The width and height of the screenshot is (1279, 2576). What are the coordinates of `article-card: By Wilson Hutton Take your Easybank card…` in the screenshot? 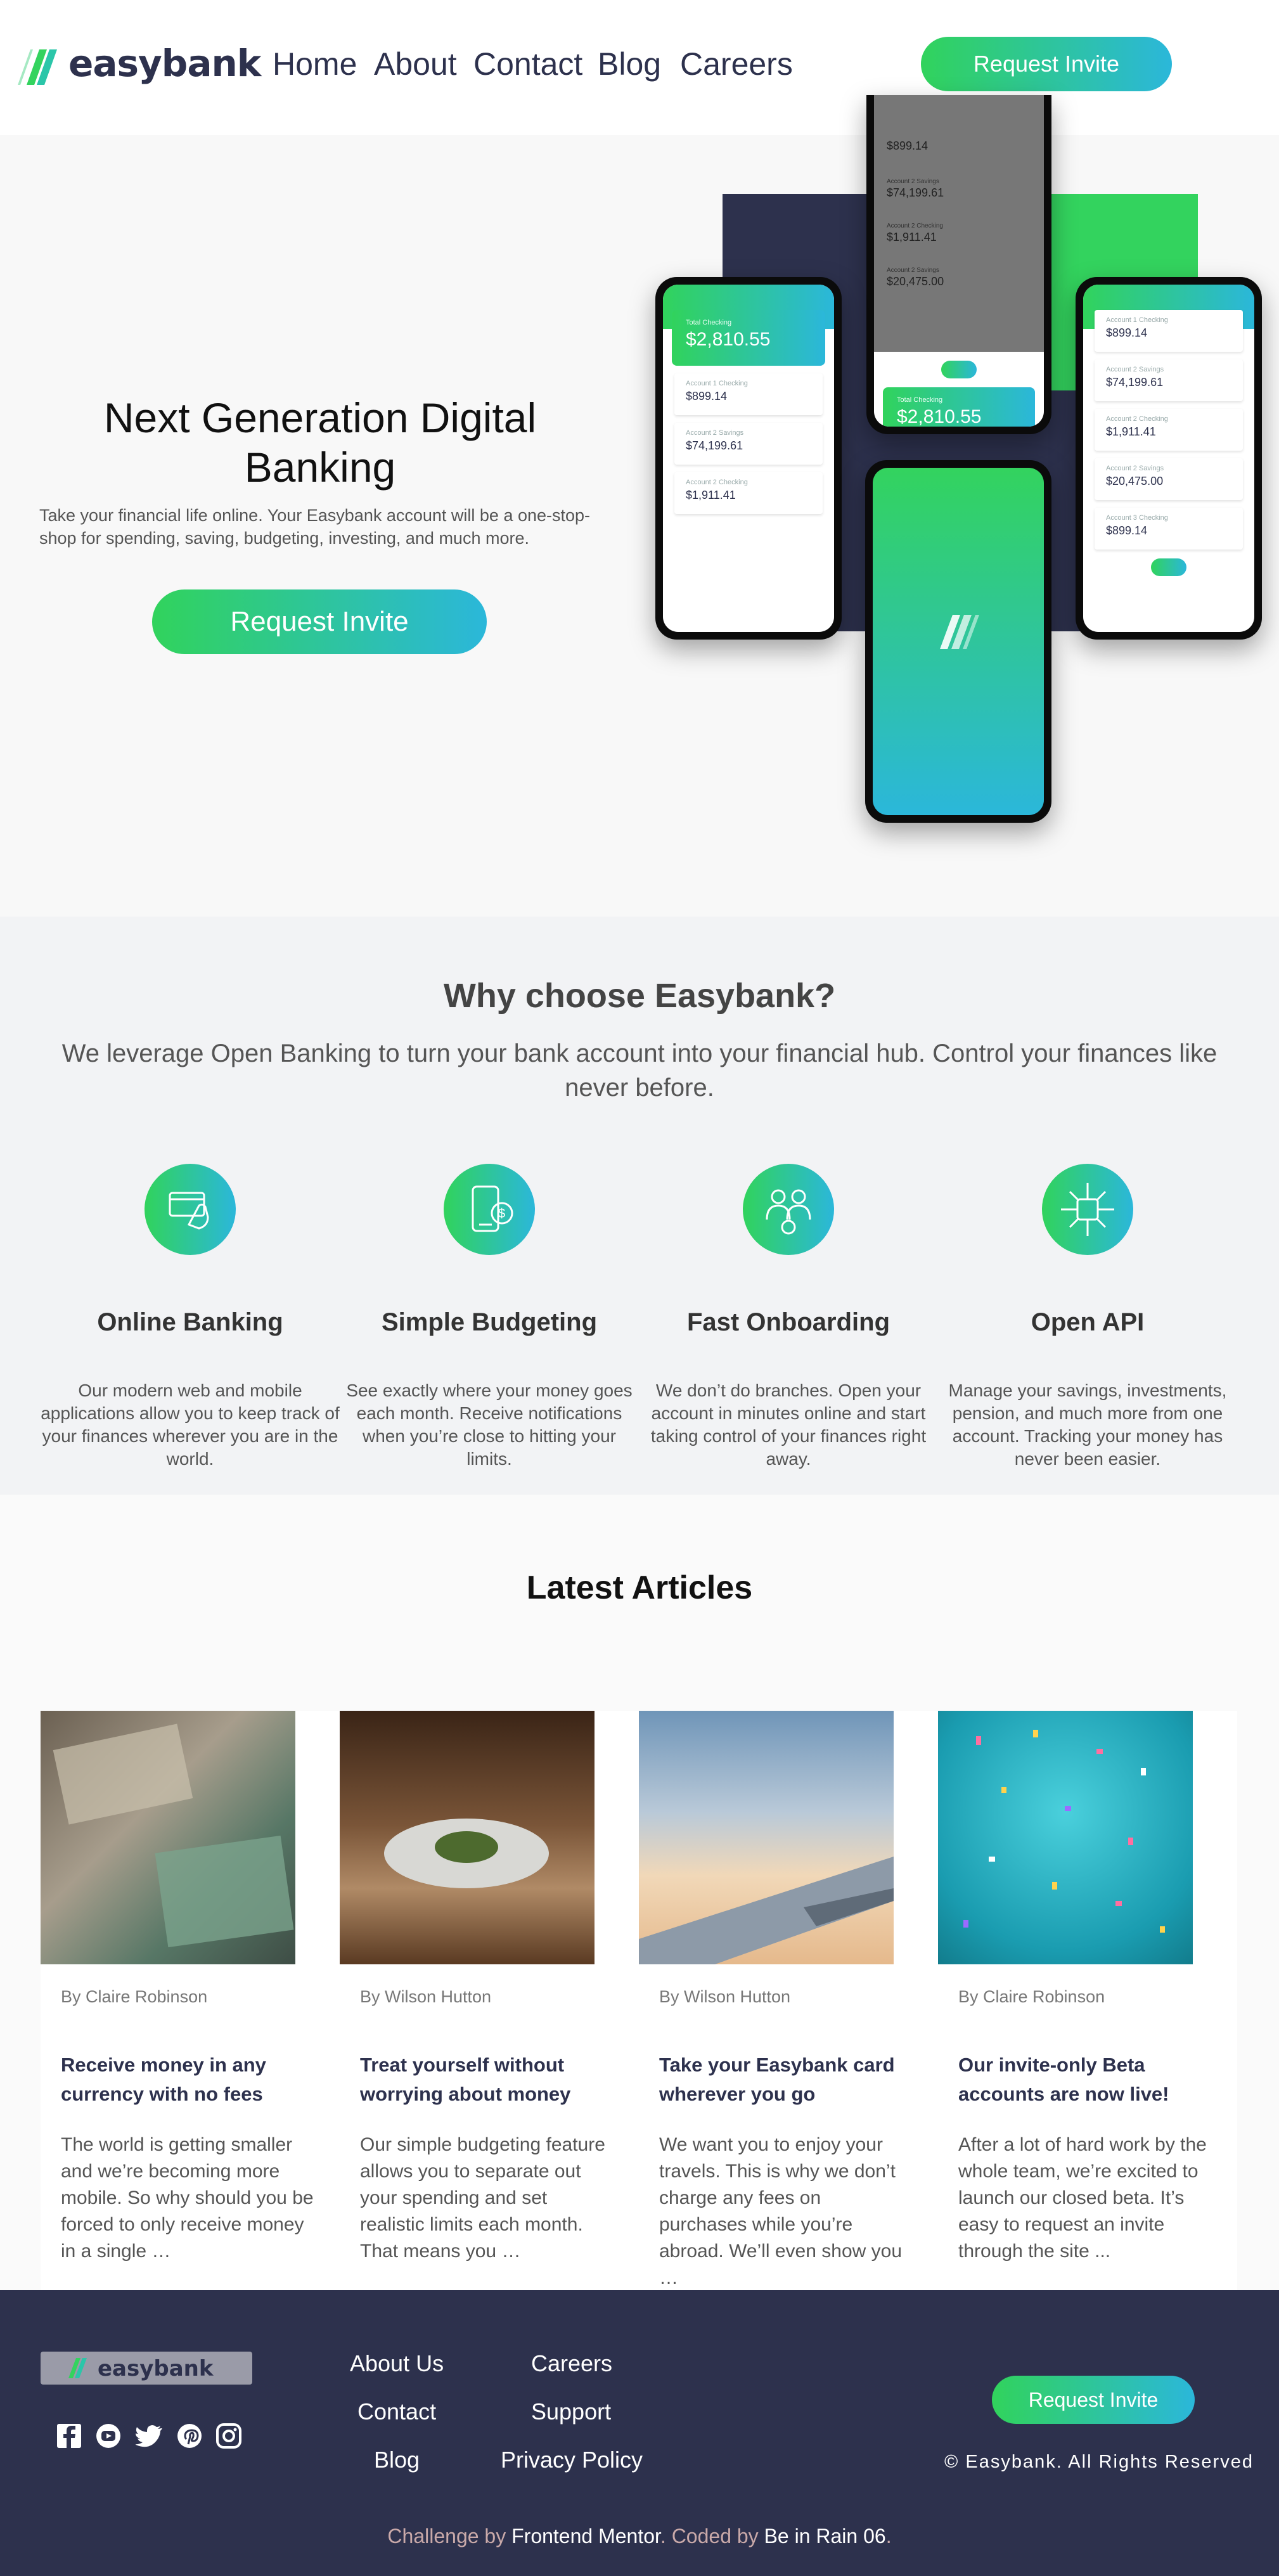 It's located at (788, 2000).